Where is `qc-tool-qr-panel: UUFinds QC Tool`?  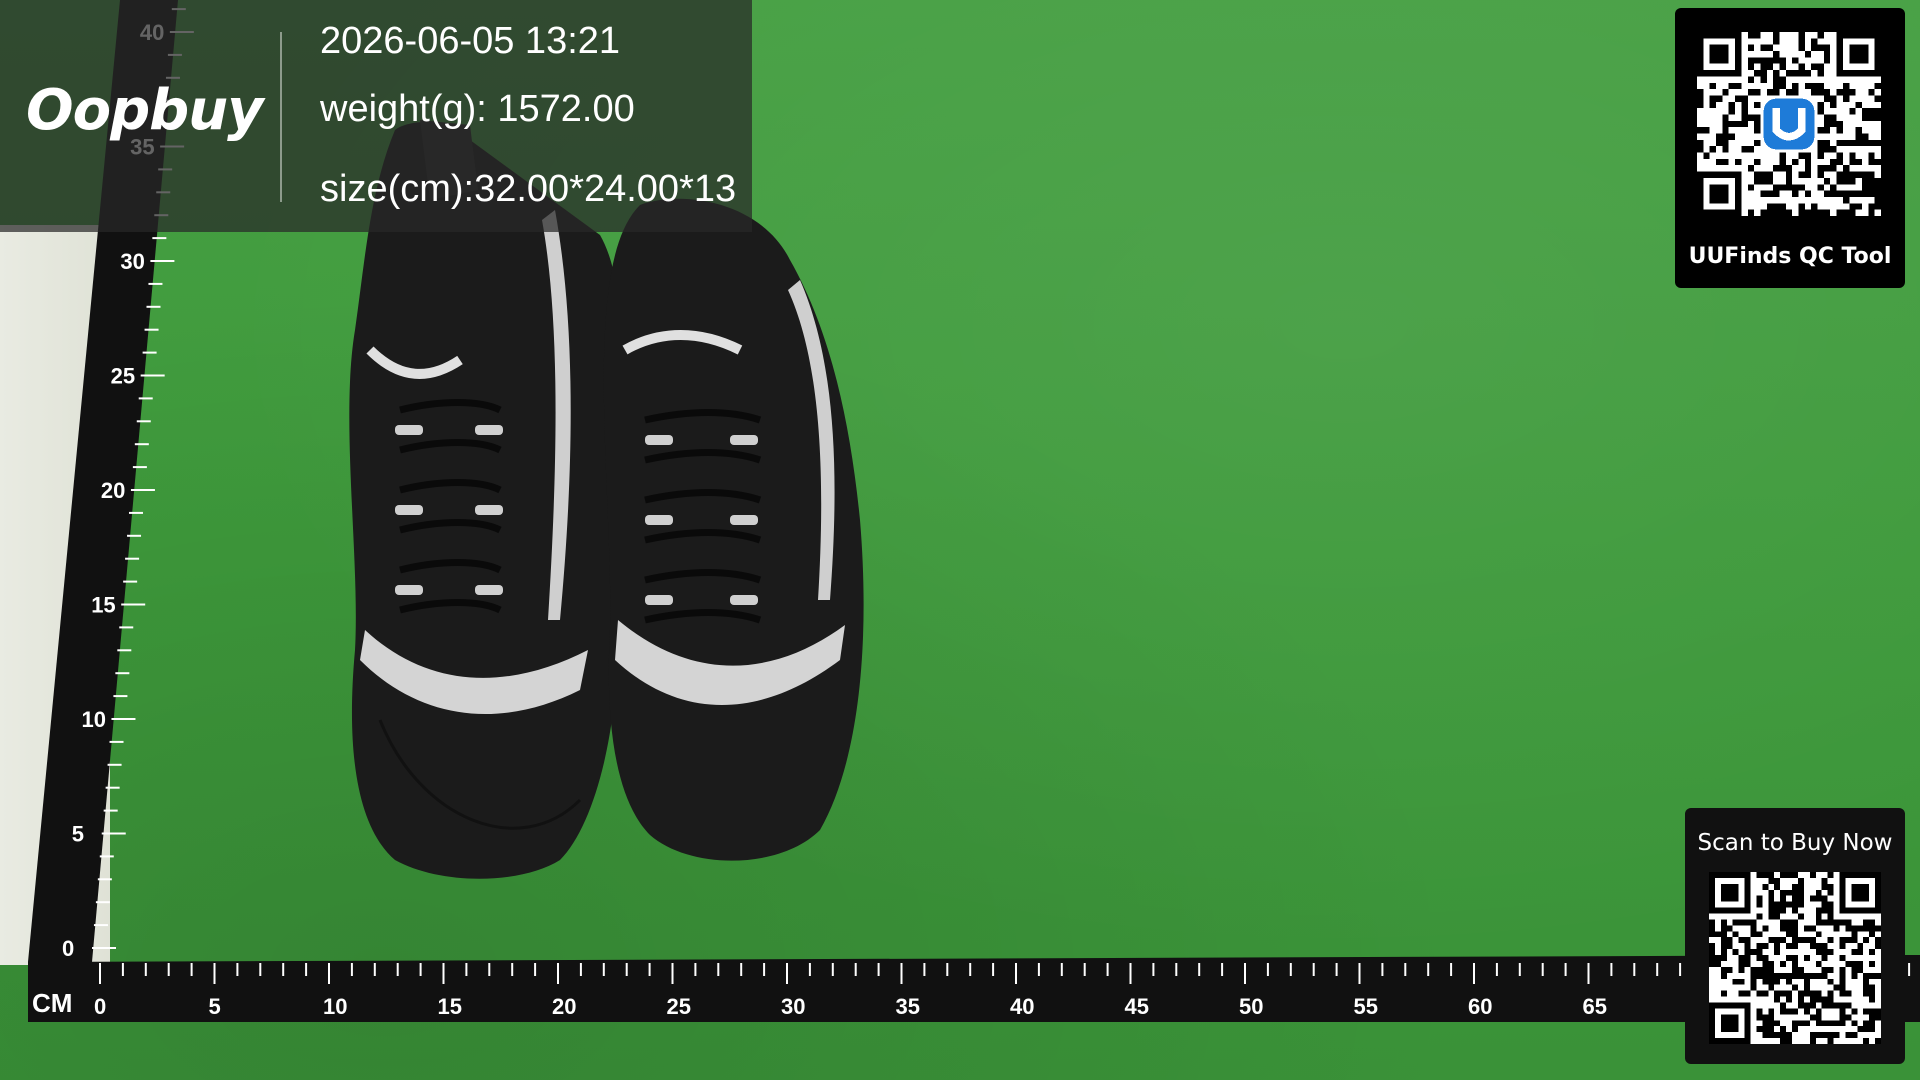
qc-tool-qr-panel: UUFinds QC Tool is located at coordinates (1790, 148).